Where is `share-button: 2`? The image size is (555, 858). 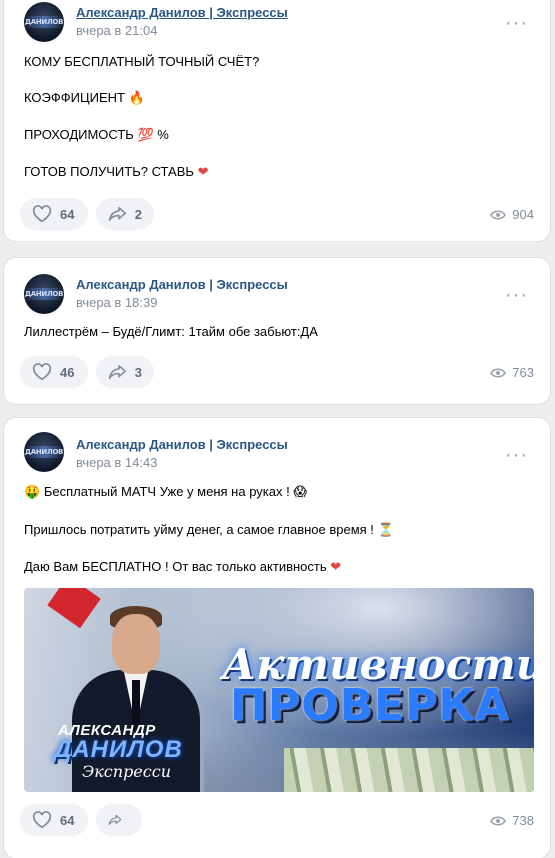
share-button: 2 is located at coordinates (125, 214).